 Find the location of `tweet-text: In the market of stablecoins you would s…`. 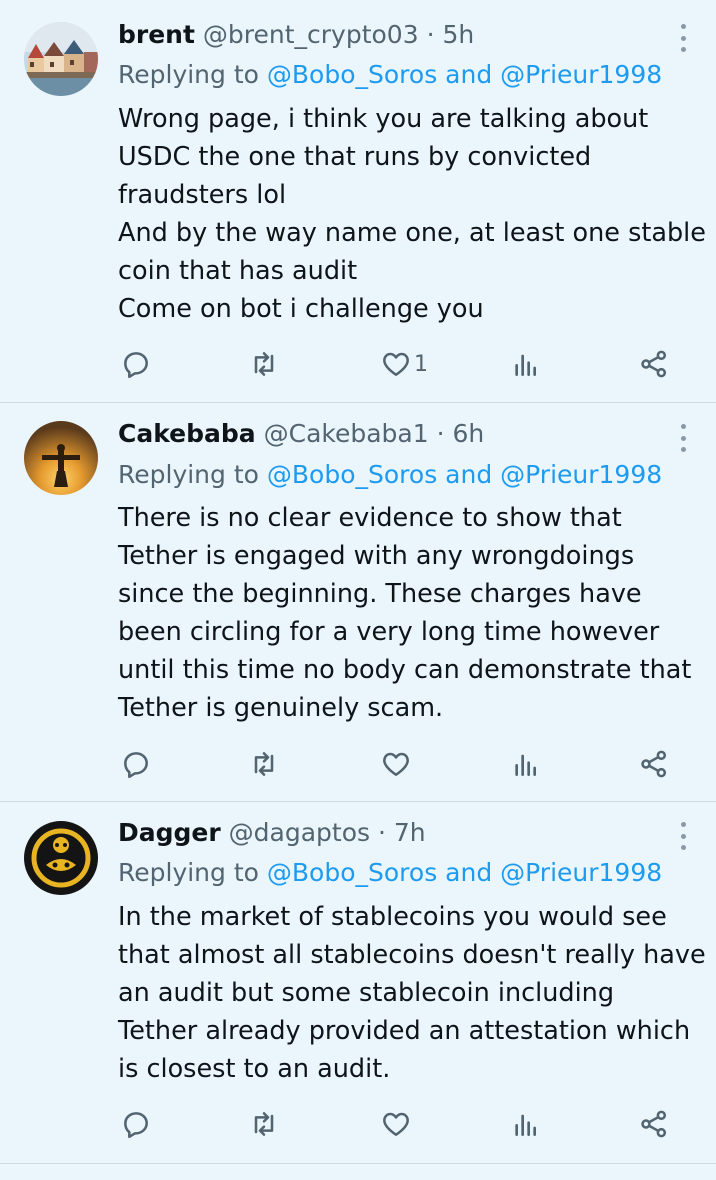

tweet-text: In the market of stablecoins you would s… is located at coordinates (413, 993).